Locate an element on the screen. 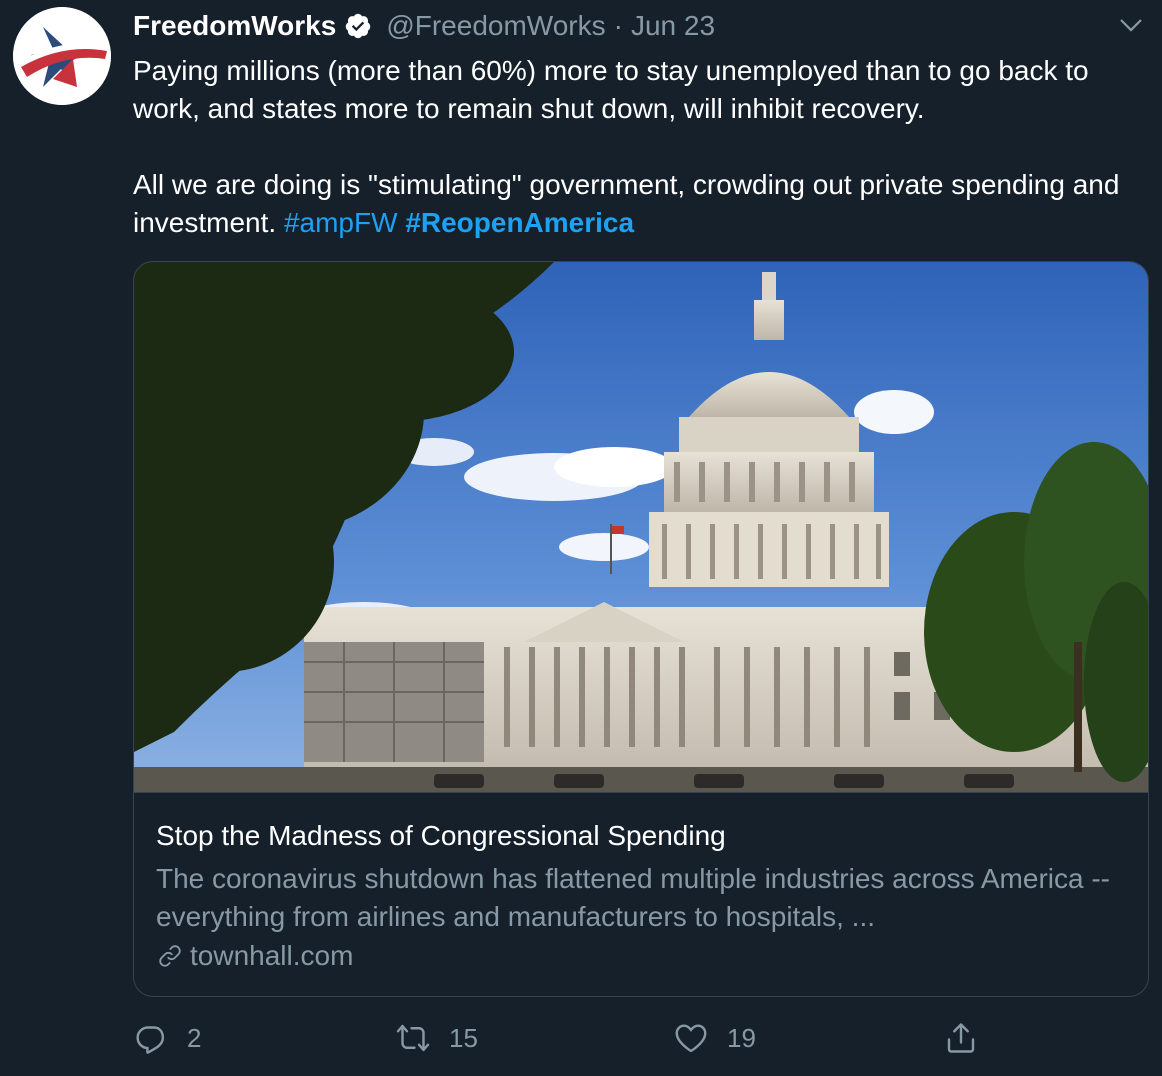 This screenshot has width=1162, height=1076. reply-button: 2 is located at coordinates (167, 1038).